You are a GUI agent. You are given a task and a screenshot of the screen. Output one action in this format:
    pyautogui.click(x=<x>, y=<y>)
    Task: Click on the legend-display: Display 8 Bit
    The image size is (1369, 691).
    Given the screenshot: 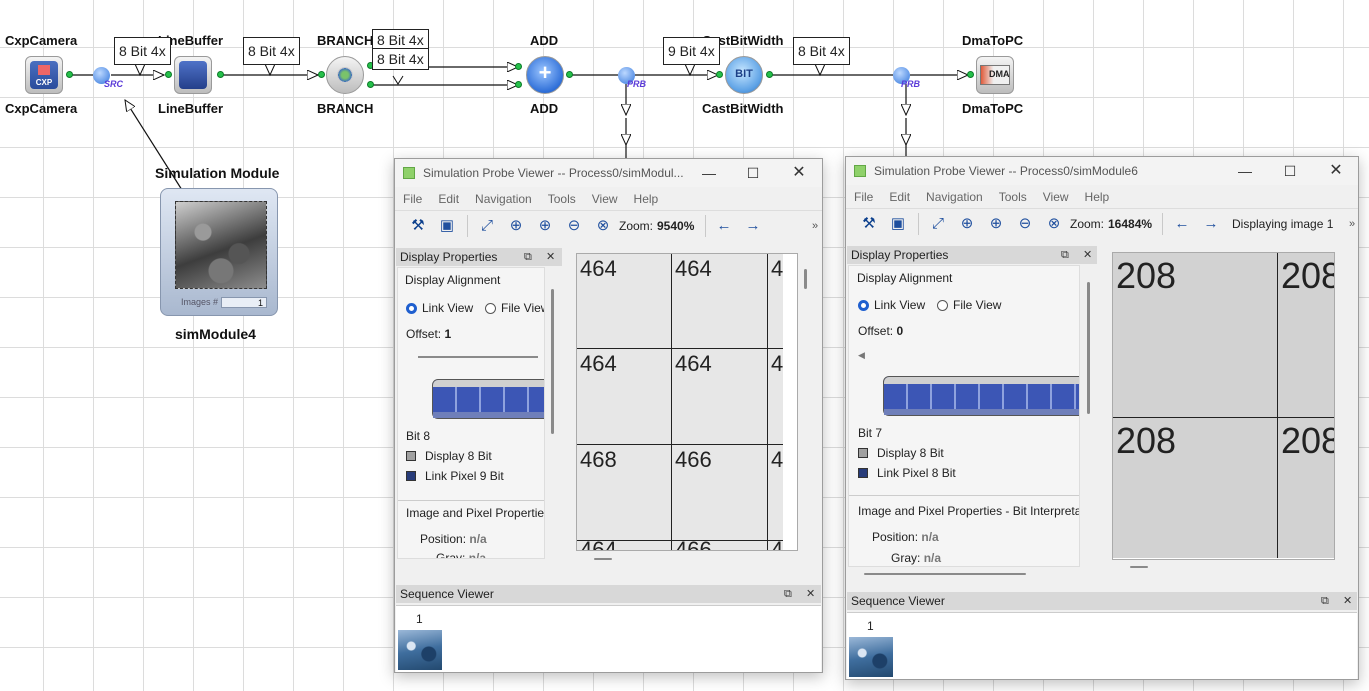 What is the action you would take?
    pyautogui.click(x=901, y=453)
    